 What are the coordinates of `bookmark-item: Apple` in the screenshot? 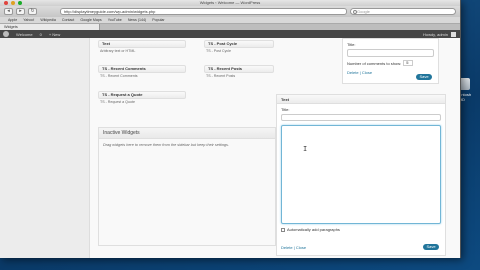 It's located at (12, 20).